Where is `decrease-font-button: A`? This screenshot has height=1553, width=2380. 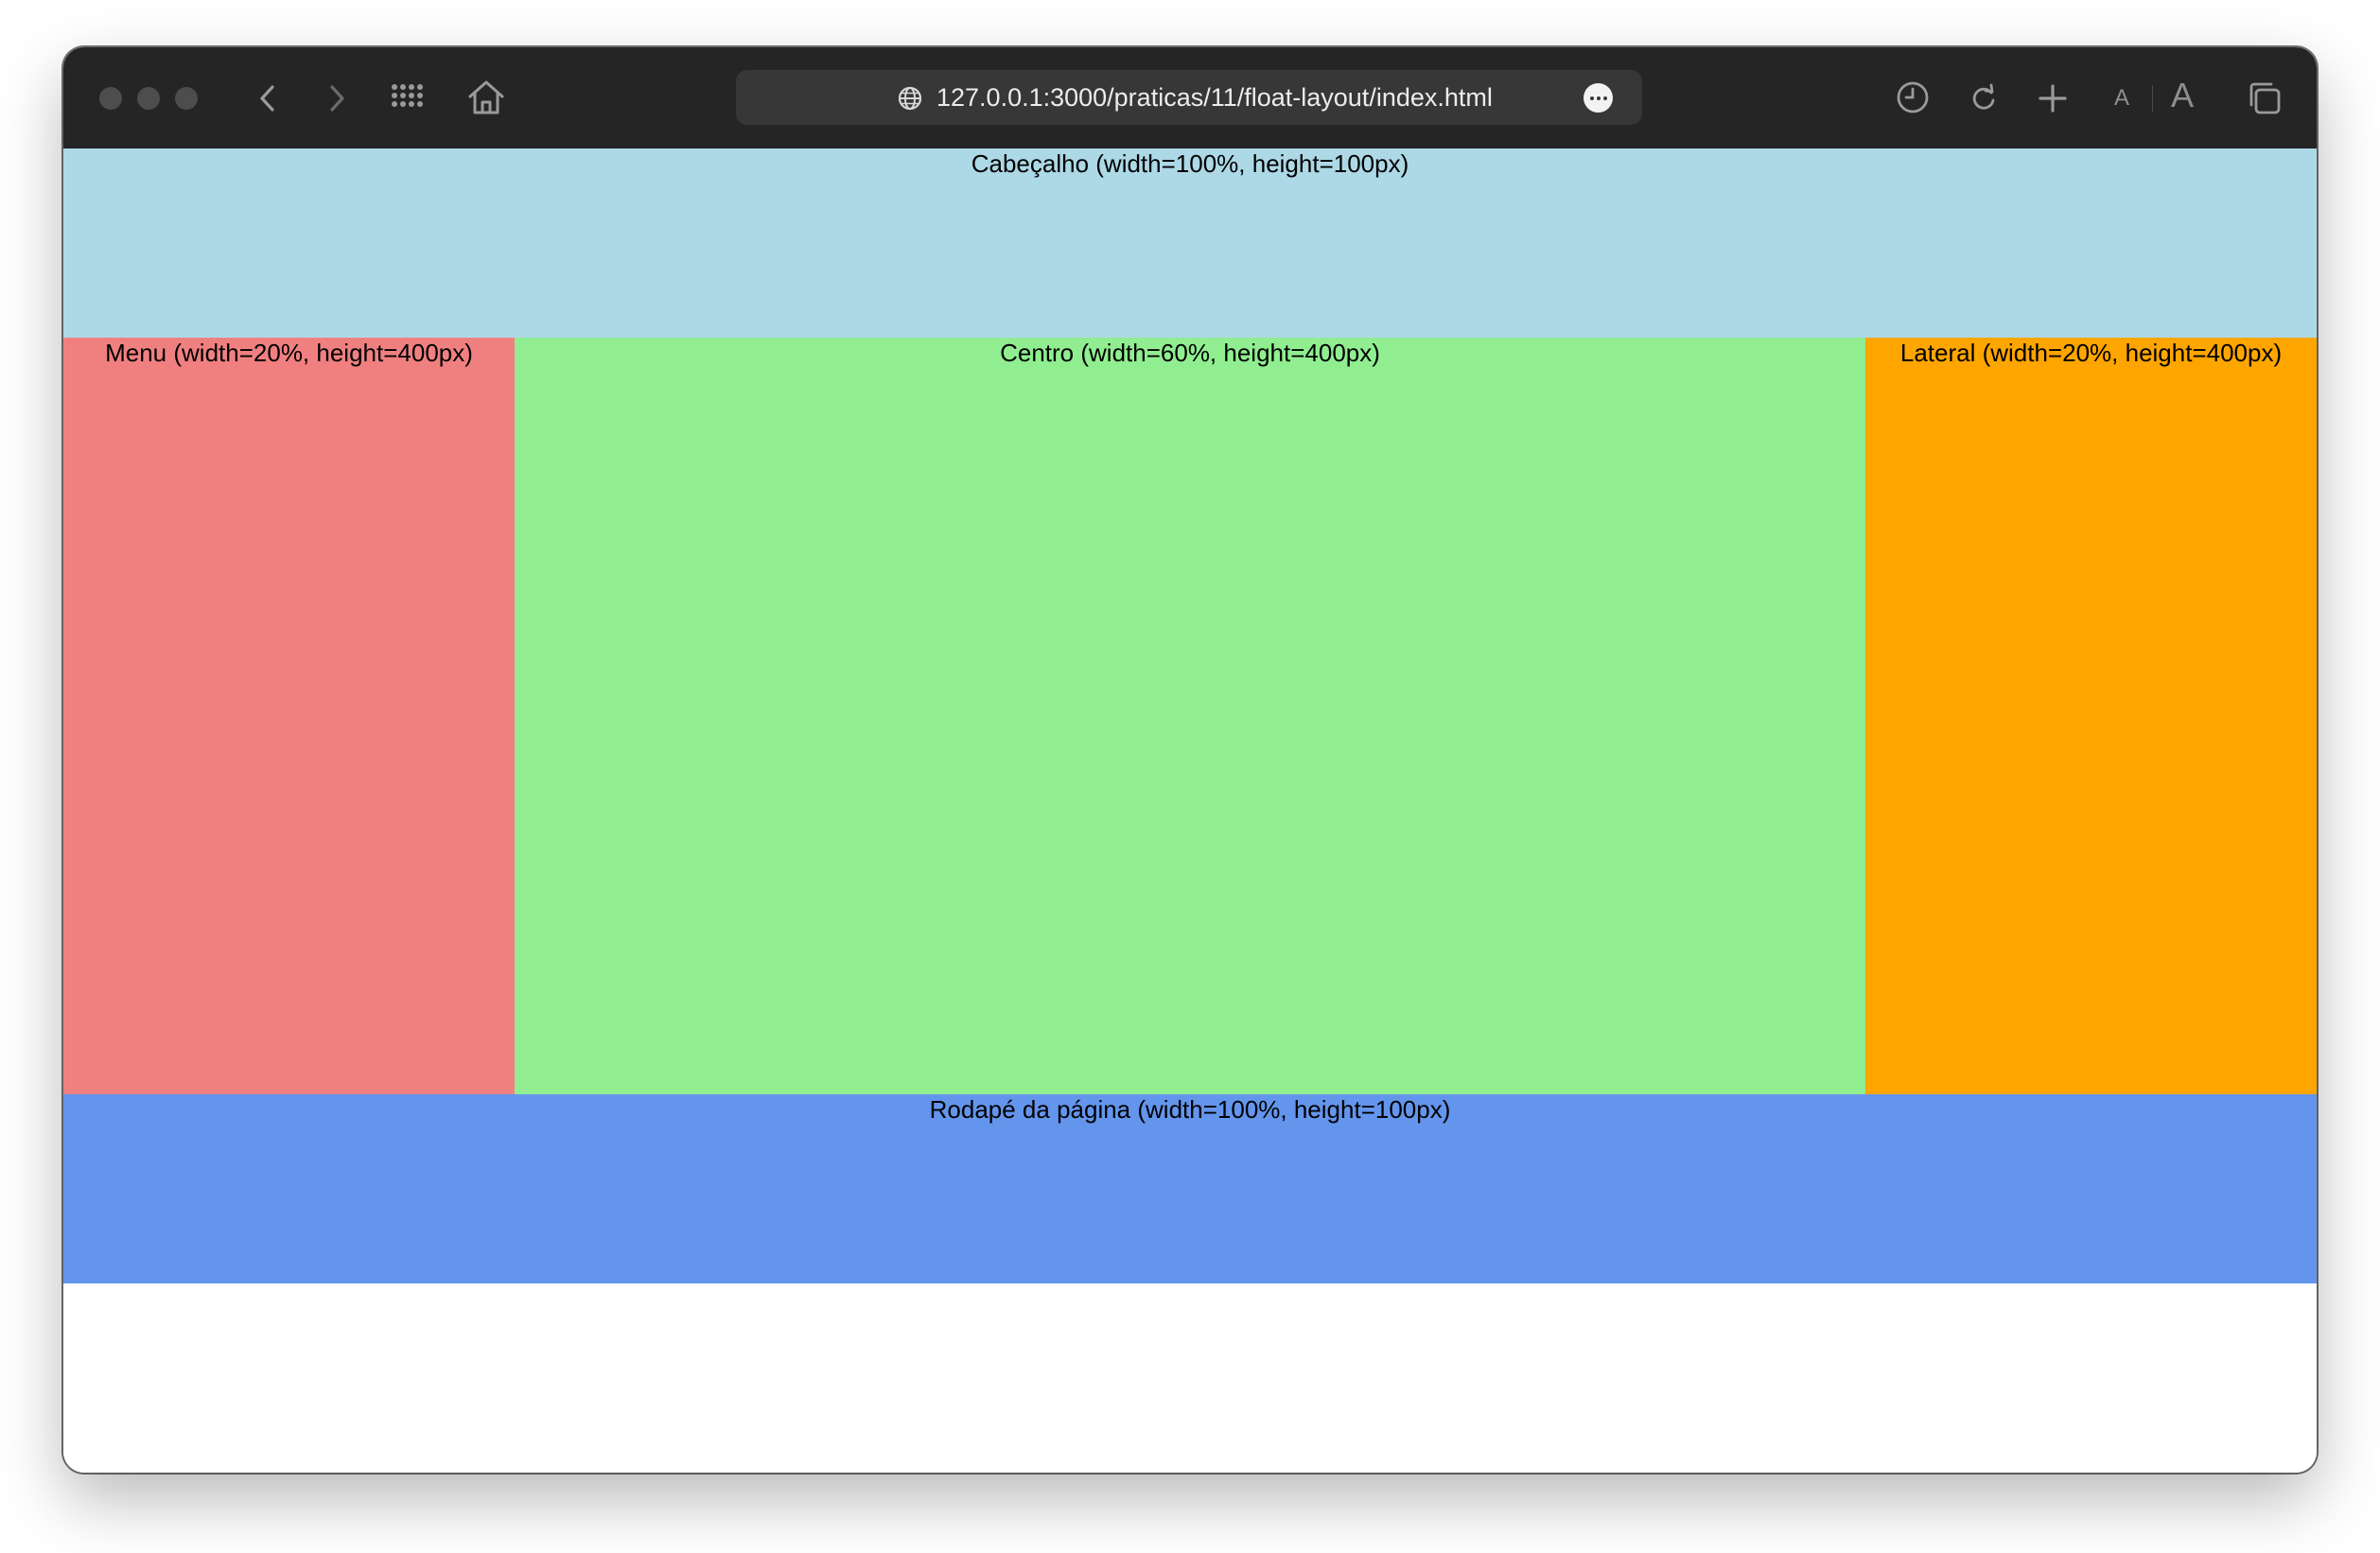 decrease-font-button: A is located at coordinates (2121, 98).